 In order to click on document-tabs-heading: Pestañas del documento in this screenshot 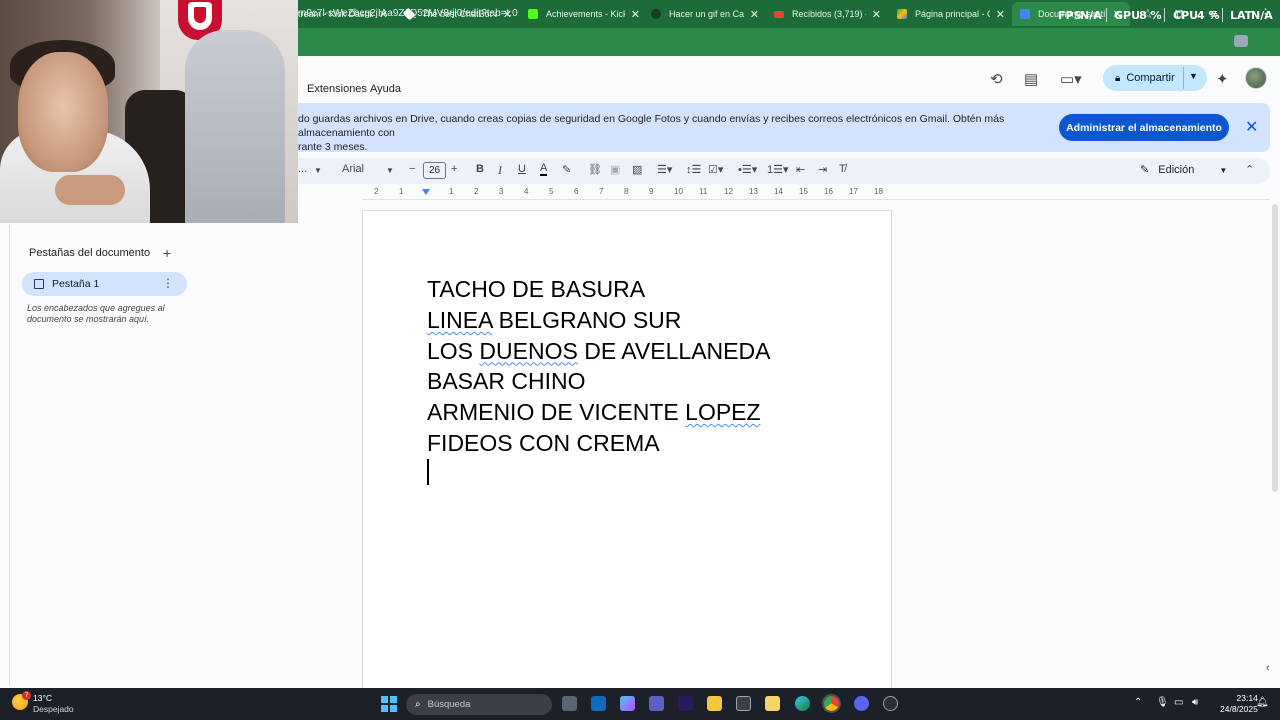, I will do `click(90, 253)`.